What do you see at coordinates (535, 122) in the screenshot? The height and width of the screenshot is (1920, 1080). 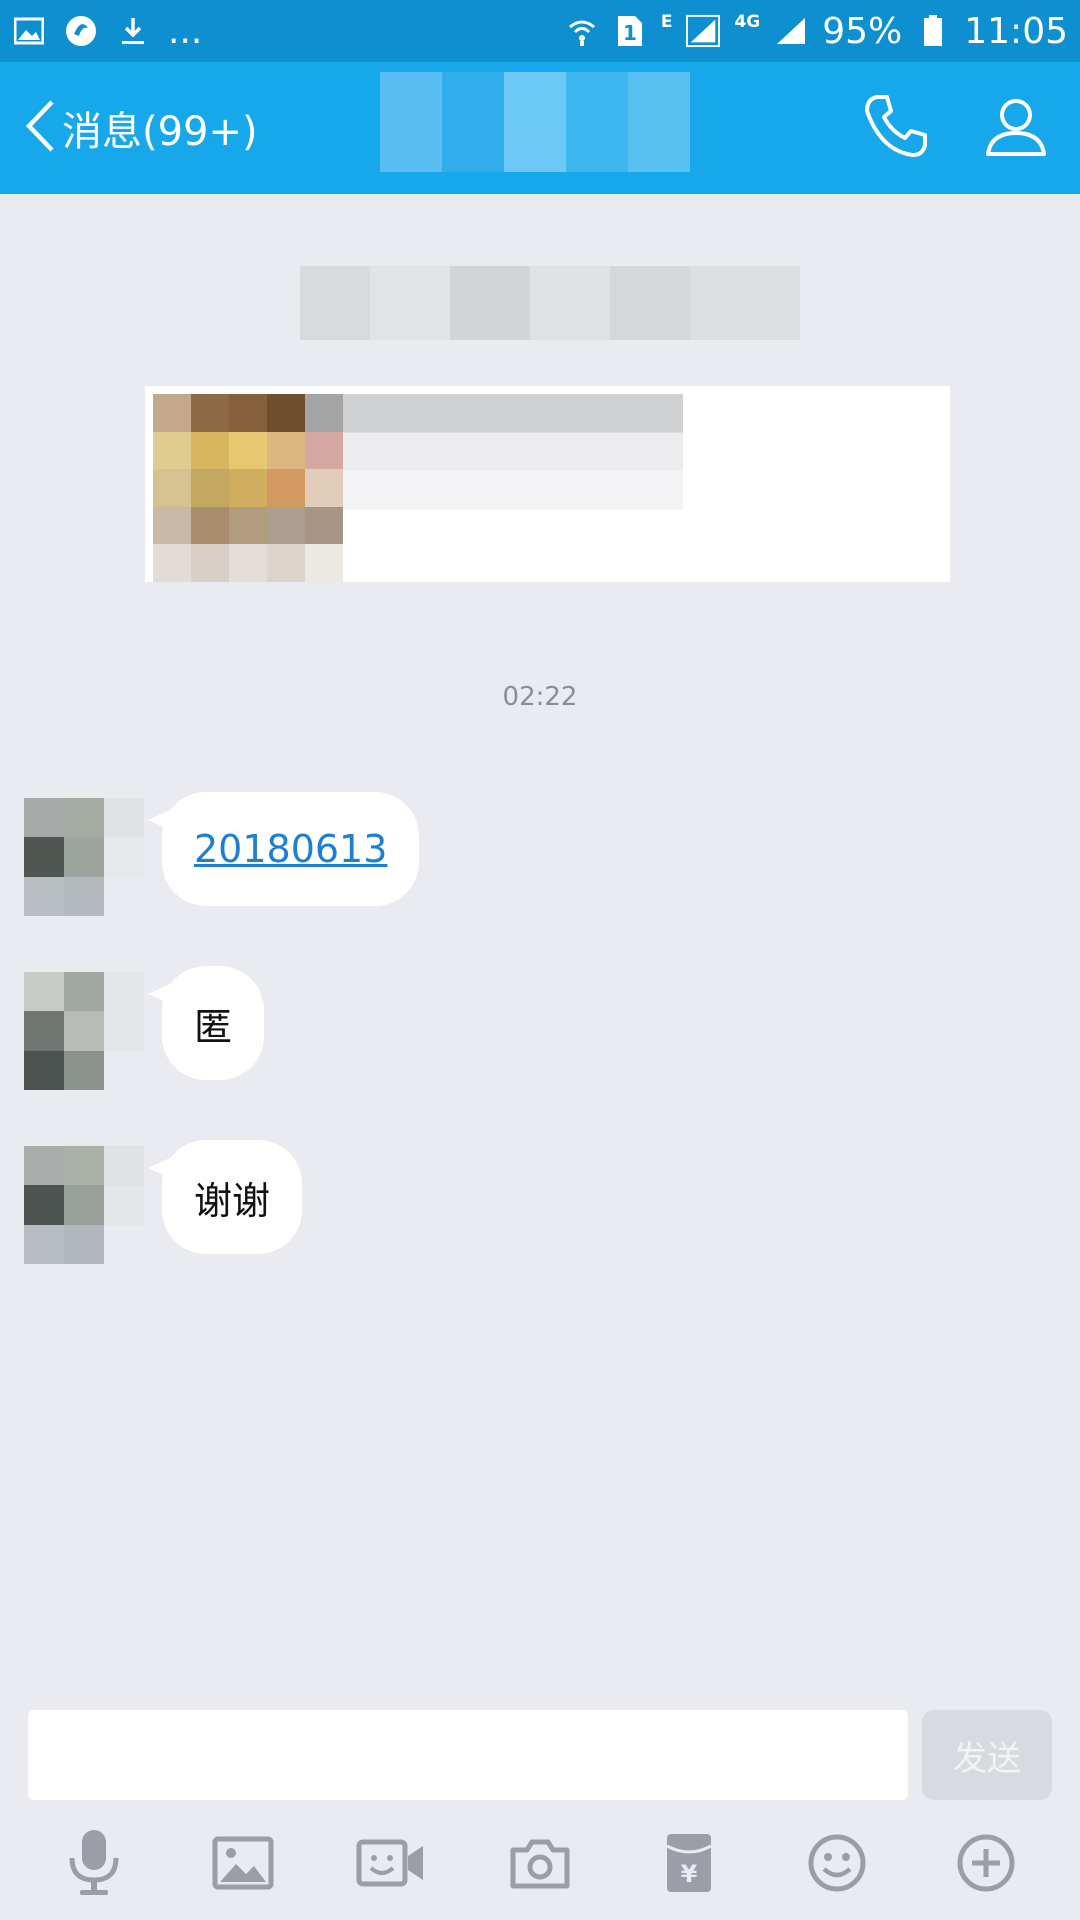 I see `contact-name-pixelated` at bounding box center [535, 122].